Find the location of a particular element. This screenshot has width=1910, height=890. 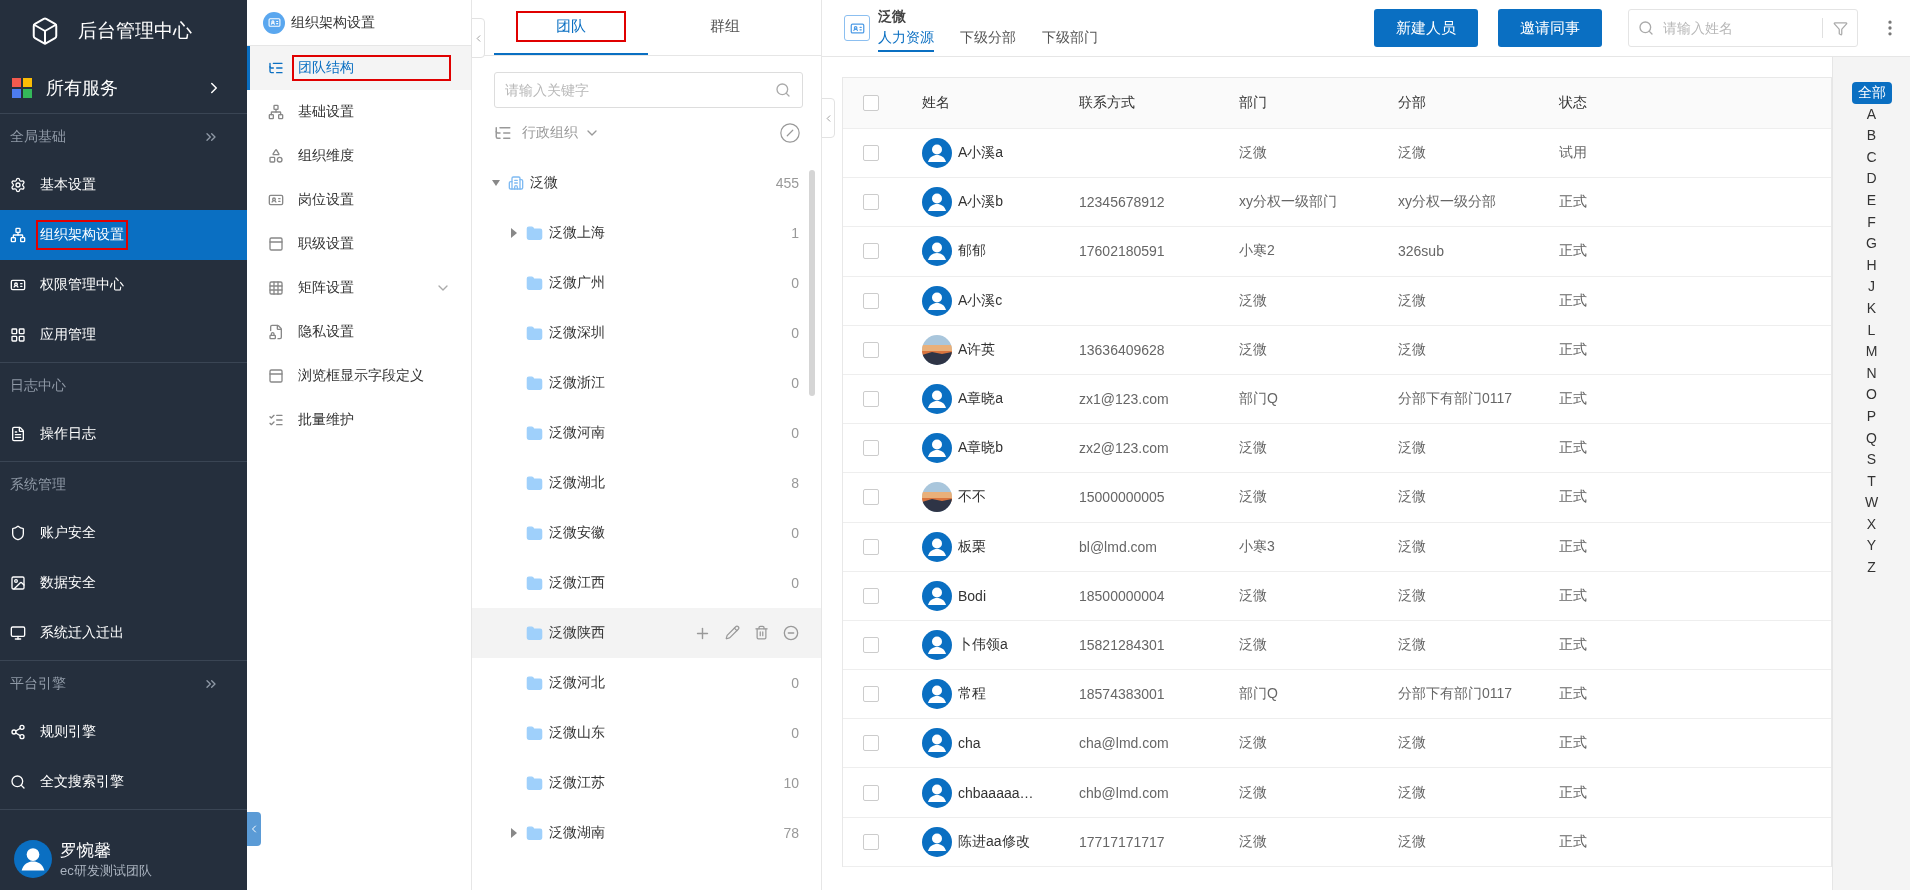

letter-filter: C is located at coordinates (1871, 157).